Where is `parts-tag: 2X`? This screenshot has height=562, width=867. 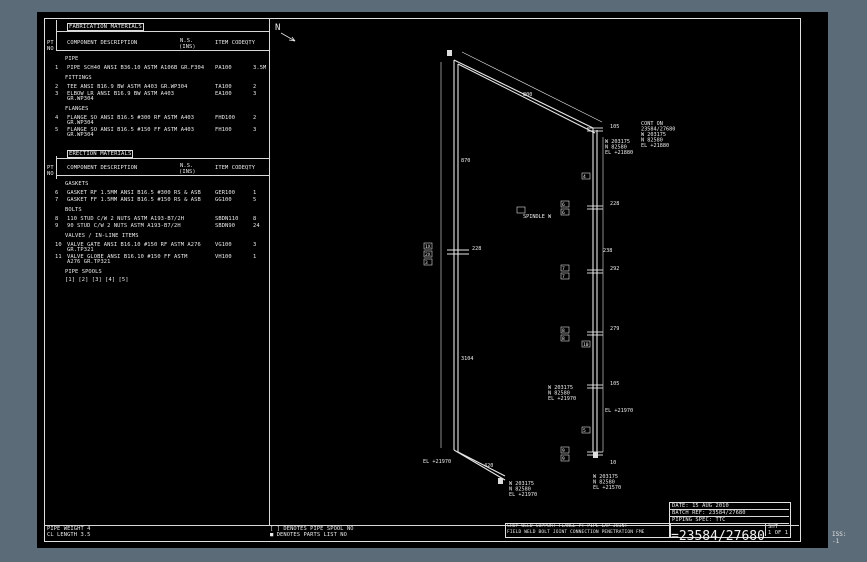
parts-tag: 2X is located at coordinates (428, 255).